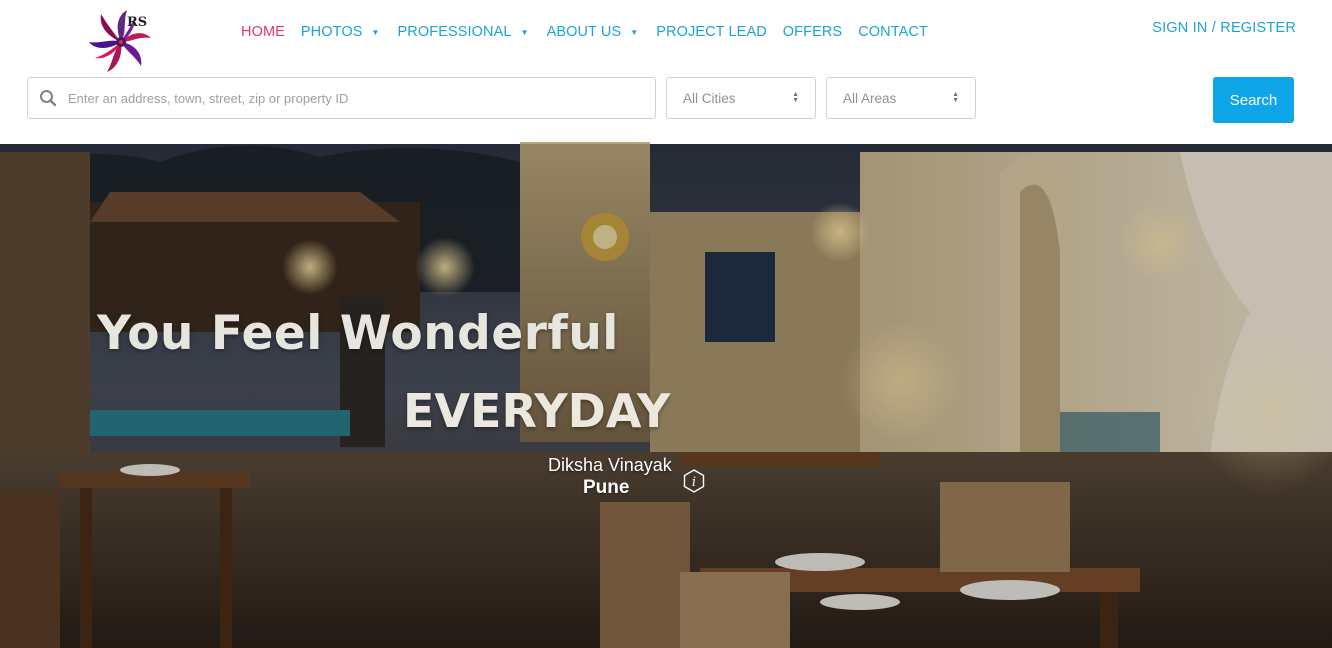 The width and height of the screenshot is (1332, 648). Describe the element at coordinates (358, 333) in the screenshot. I see `hero-title: You Feel Wonderful` at that location.